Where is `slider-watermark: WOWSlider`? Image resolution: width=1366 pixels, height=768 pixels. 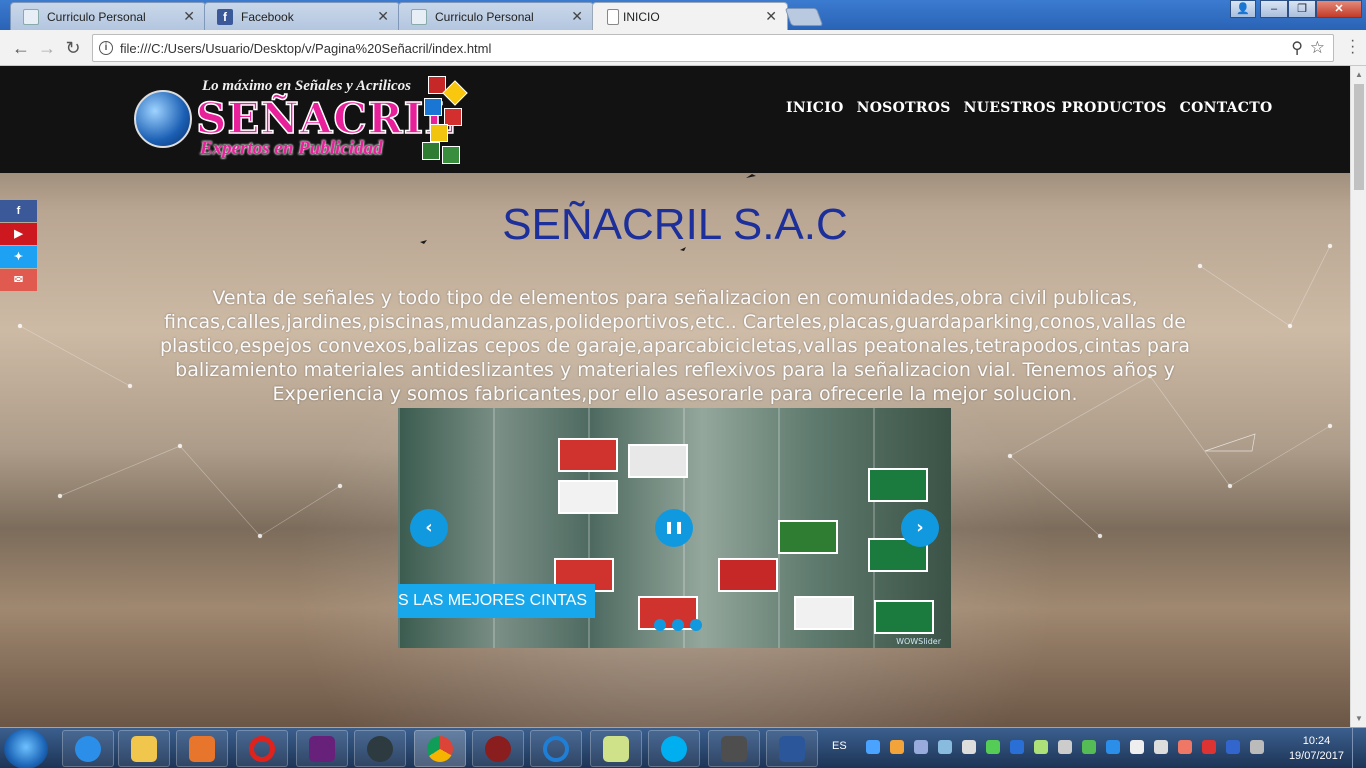 slider-watermark: WOWSlider is located at coordinates (918, 641).